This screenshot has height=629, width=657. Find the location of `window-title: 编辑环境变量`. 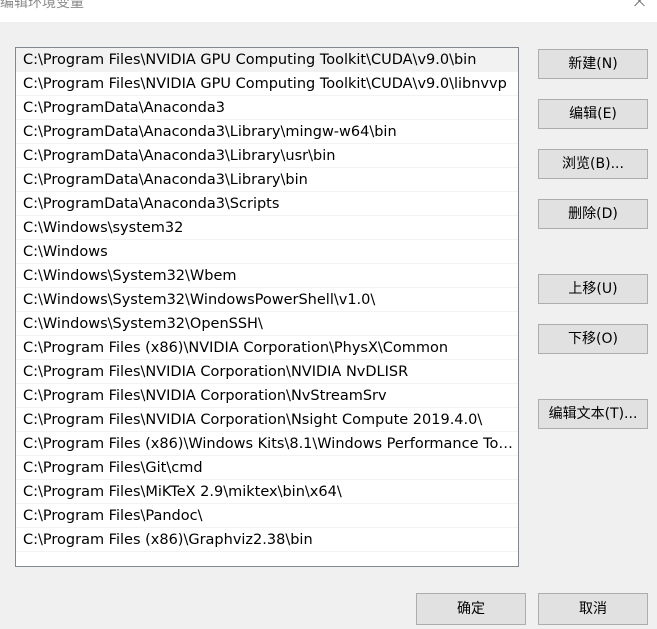

window-title: 编辑环境变量 is located at coordinates (42, 5).